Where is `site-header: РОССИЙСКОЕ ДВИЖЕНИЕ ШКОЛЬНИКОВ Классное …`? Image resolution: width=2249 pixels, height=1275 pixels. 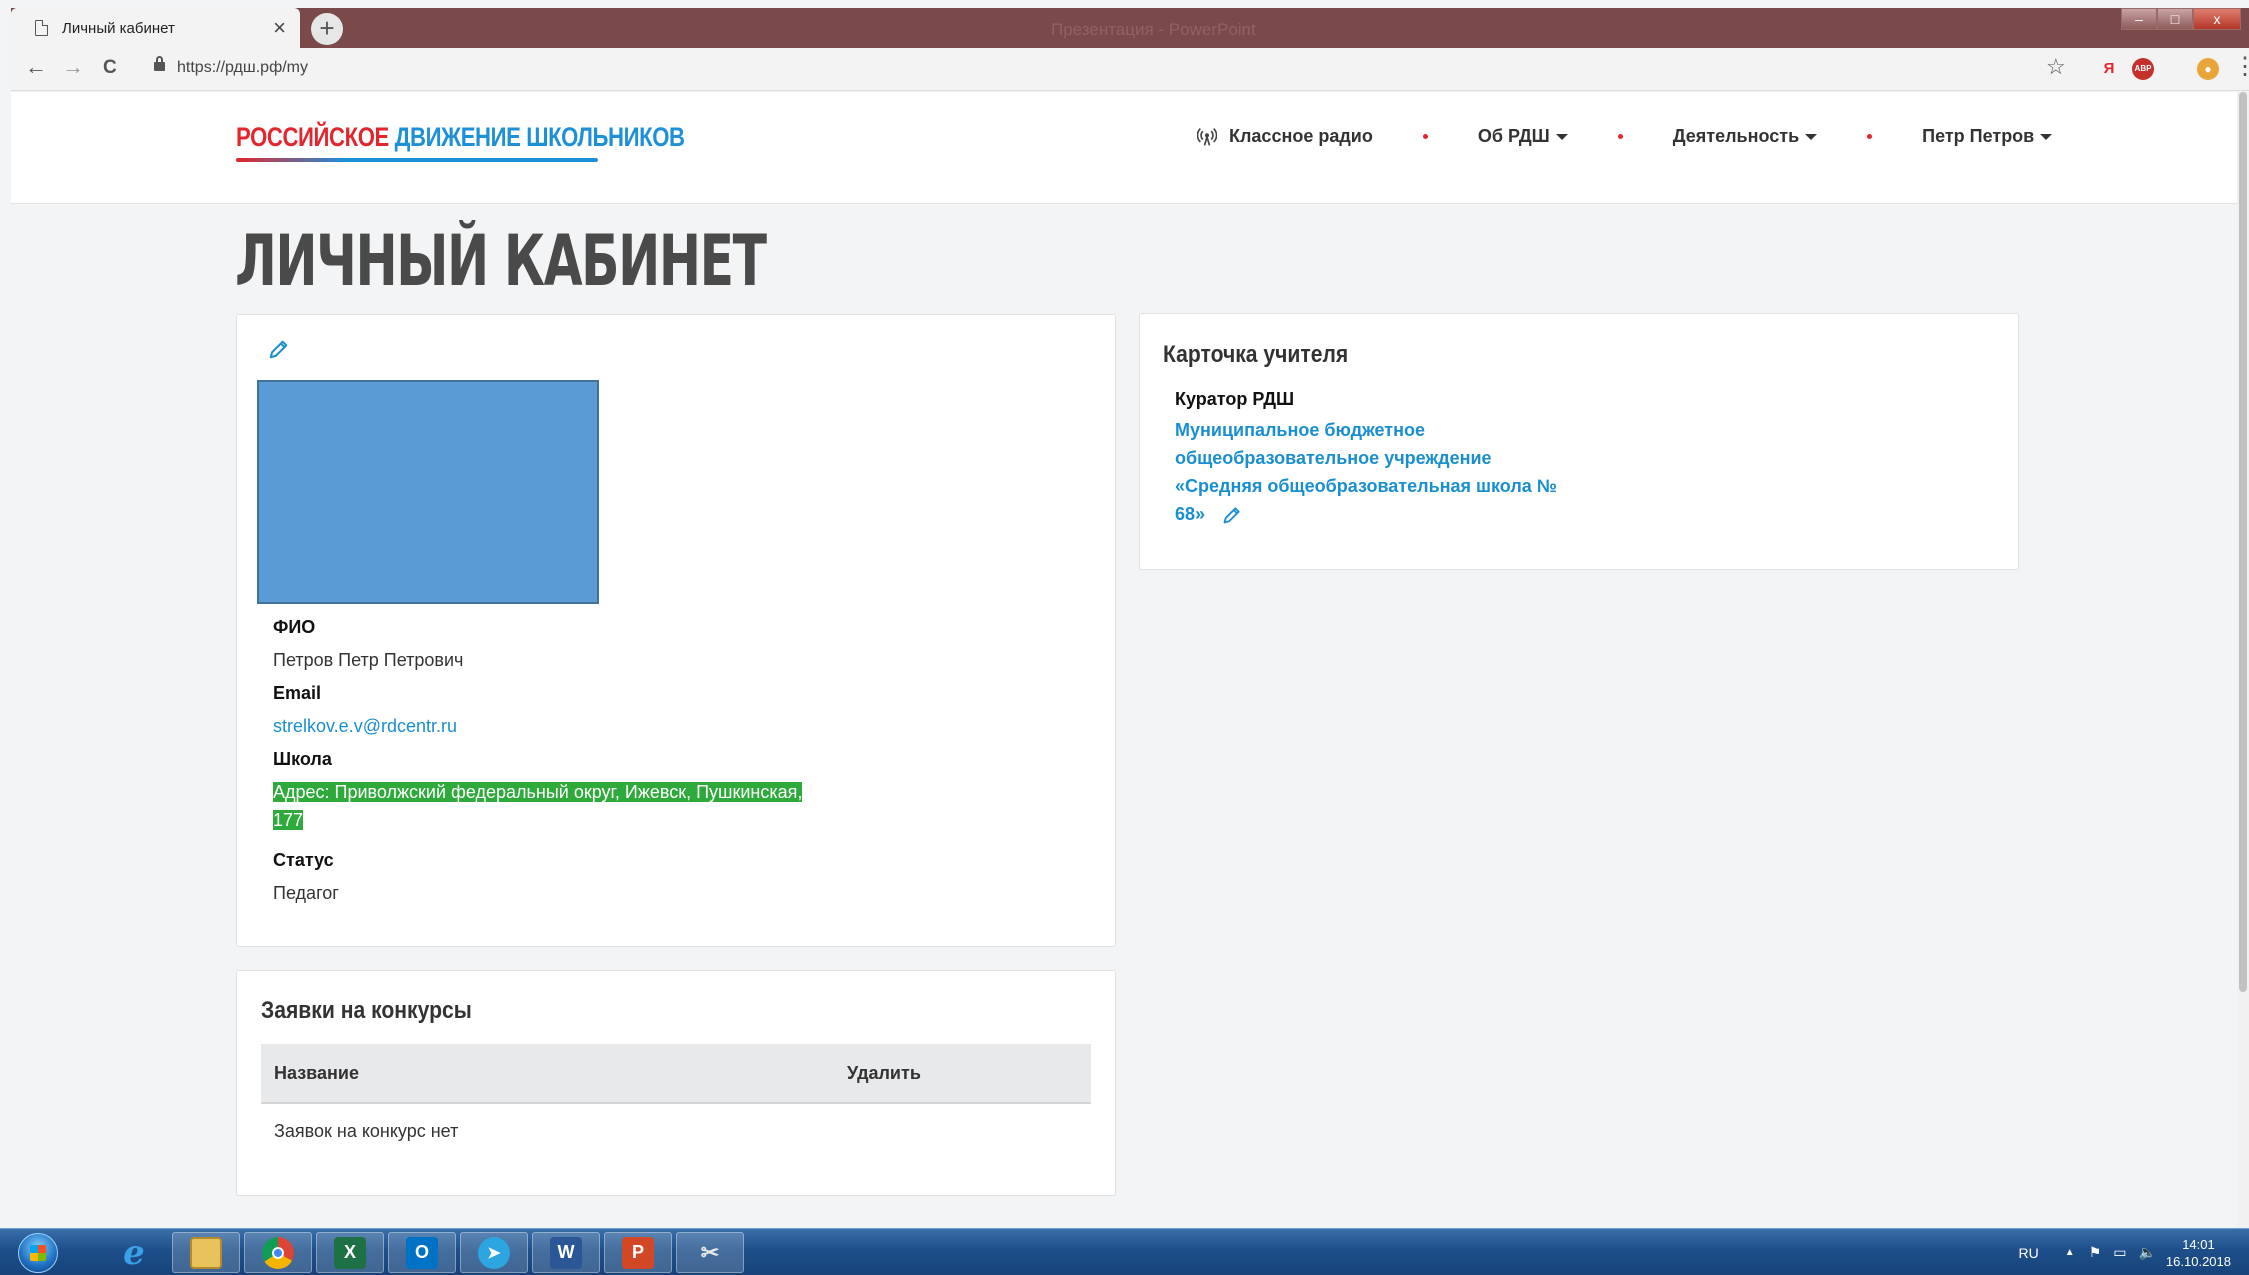 site-header: РОССИЙСКОЕ ДВИЖЕНИЕ ШКОЛЬНИКОВ Классное … is located at coordinates (1130, 148).